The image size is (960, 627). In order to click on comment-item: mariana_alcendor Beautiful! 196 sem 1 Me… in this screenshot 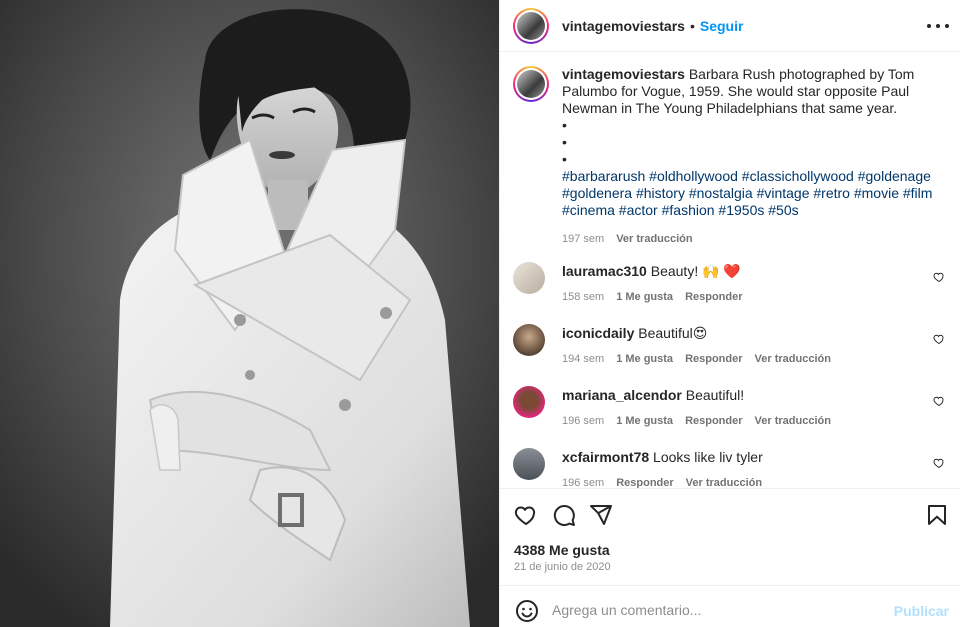, I will do `click(733, 408)`.